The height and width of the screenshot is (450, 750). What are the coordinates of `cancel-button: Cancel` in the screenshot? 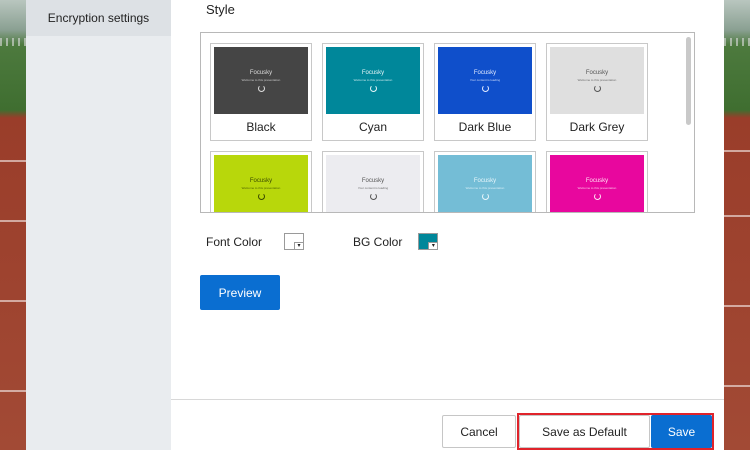 It's located at (479, 431).